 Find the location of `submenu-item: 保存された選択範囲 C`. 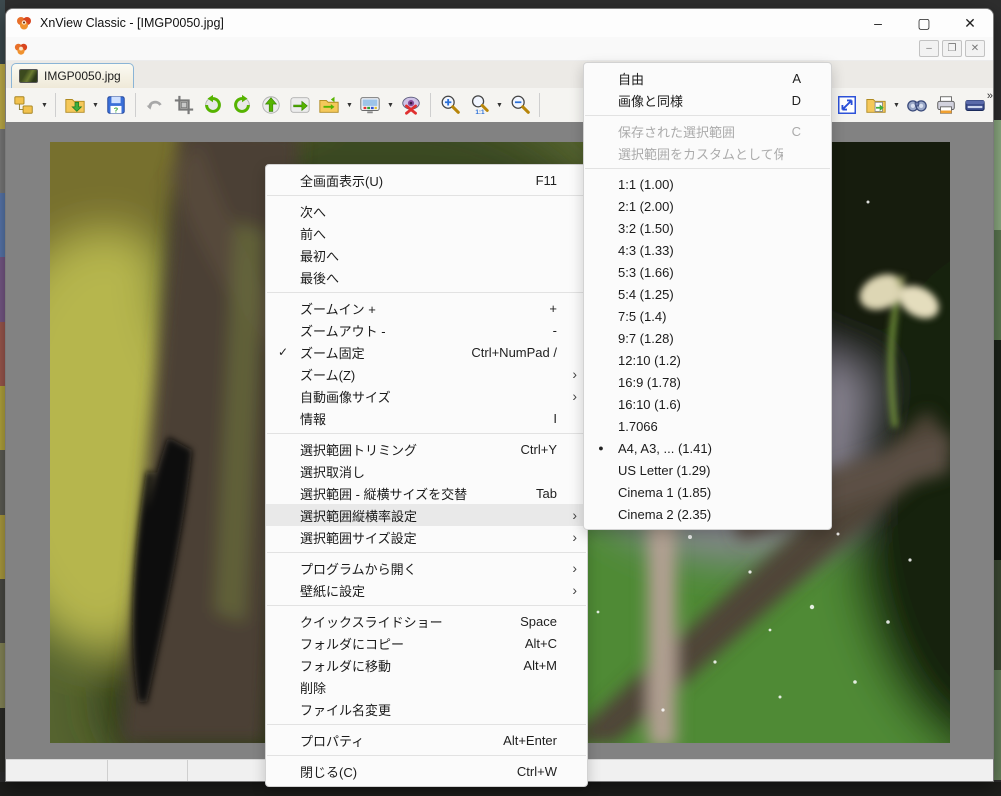

submenu-item: 保存された選択範囲 C is located at coordinates (707, 131).